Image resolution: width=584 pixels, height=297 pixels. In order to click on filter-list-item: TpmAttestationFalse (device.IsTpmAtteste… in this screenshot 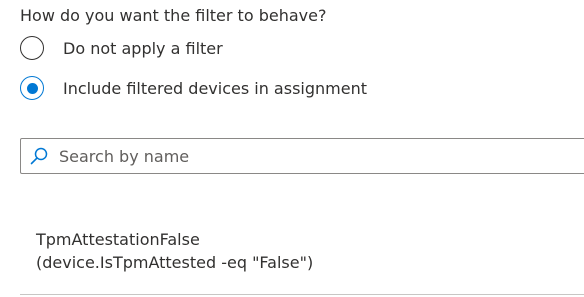, I will do `click(174, 251)`.